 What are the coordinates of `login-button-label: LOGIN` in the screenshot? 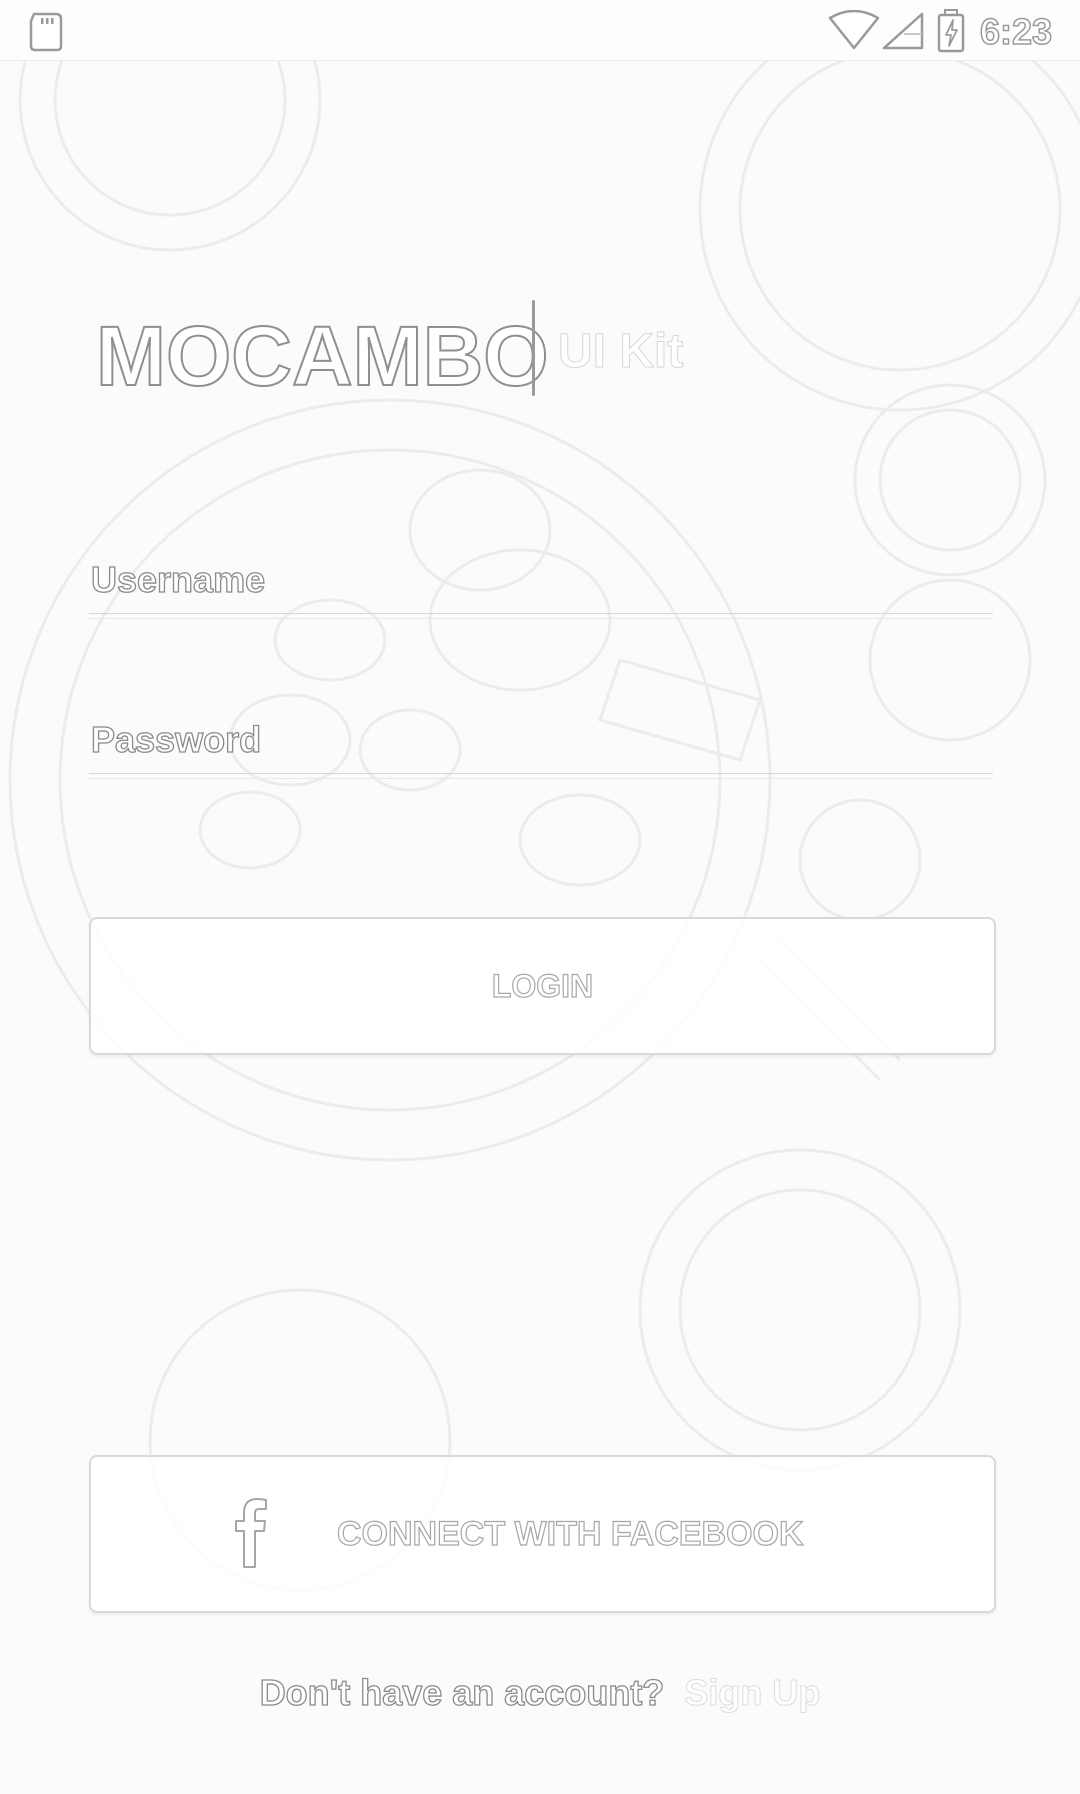 It's located at (542, 985).